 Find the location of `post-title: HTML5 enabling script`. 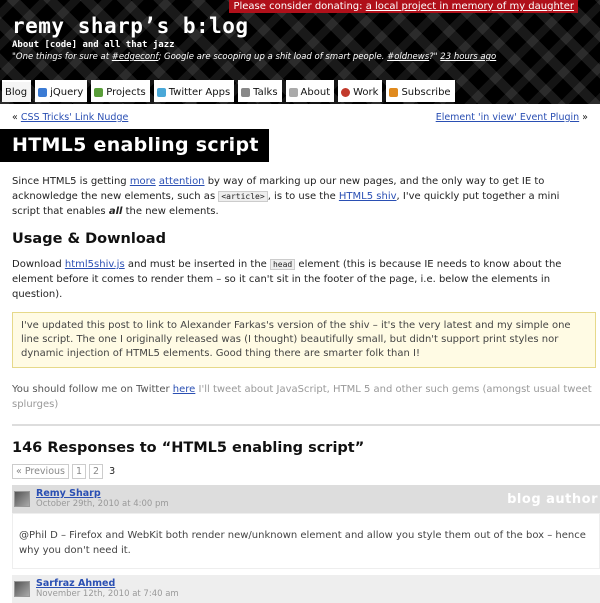

post-title: HTML5 enabling script is located at coordinates (134, 145).